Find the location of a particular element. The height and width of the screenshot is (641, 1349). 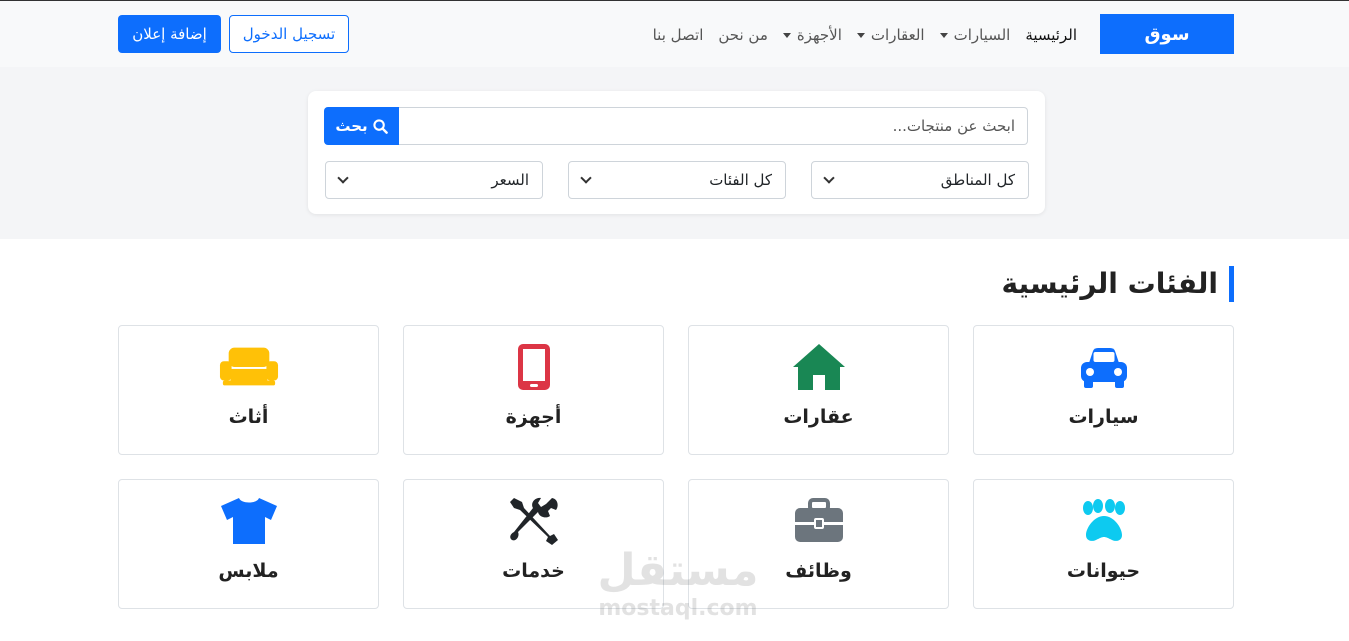

car-icon is located at coordinates (1104, 367).